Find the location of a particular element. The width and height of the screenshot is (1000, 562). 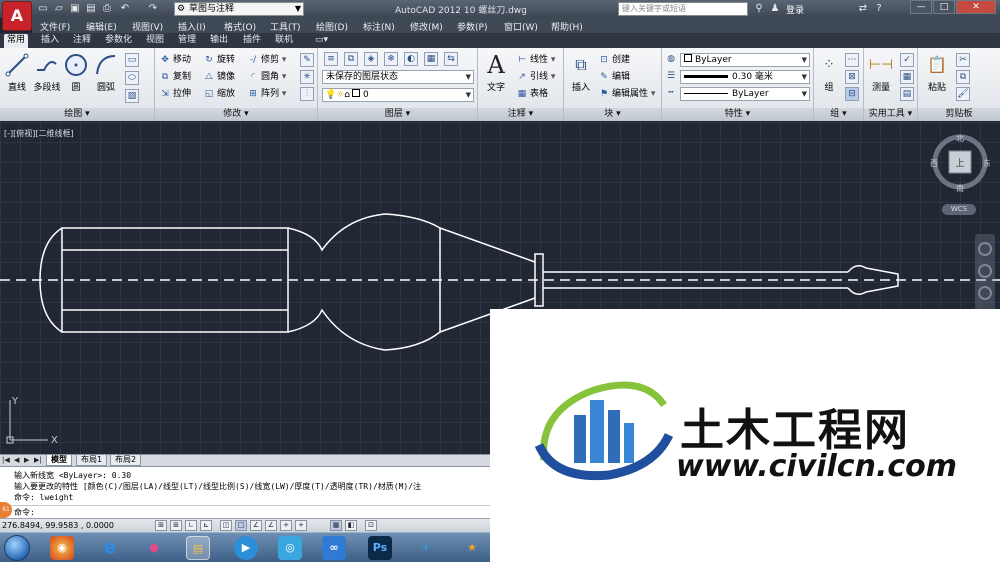

tab-output: 输出 is located at coordinates (219, 41).